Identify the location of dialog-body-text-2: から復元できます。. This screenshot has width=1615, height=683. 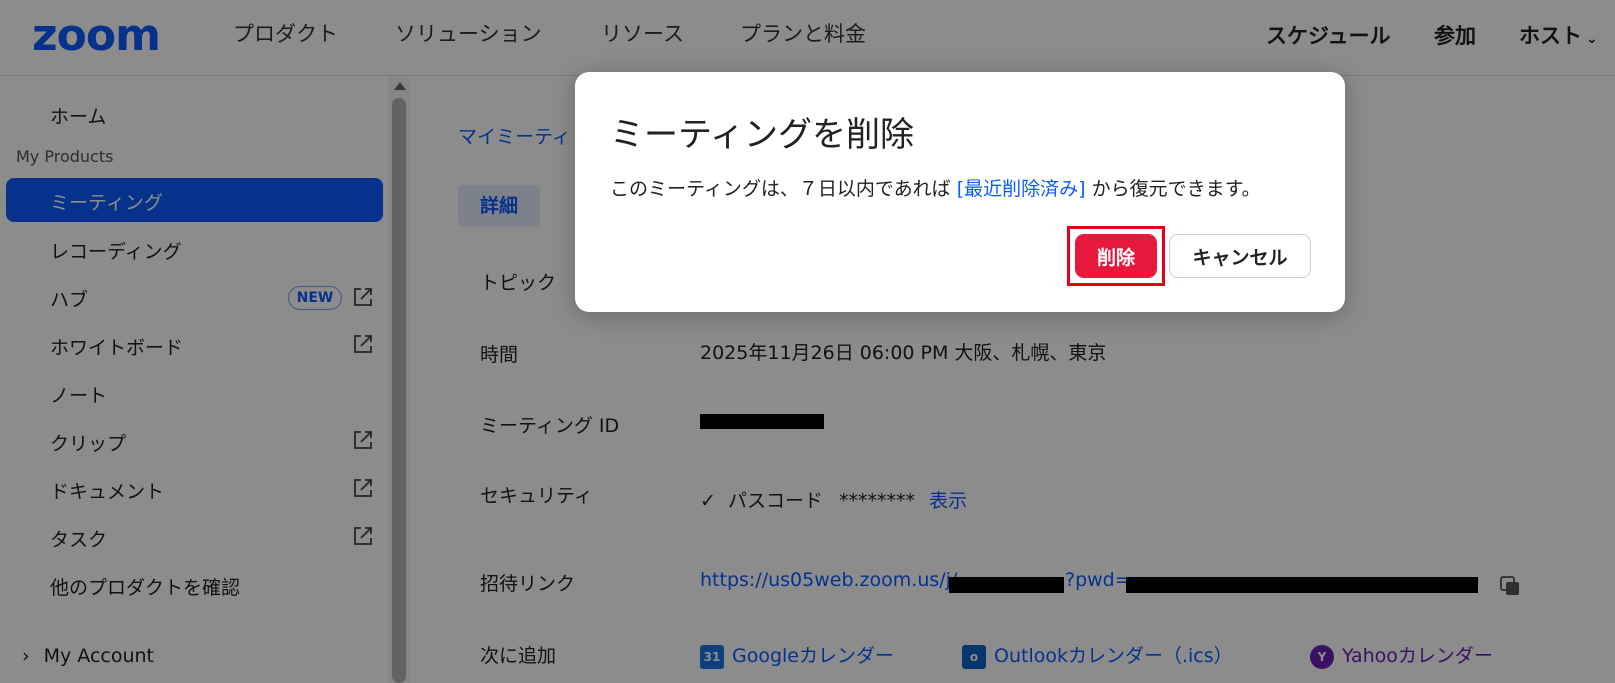
(1173, 189).